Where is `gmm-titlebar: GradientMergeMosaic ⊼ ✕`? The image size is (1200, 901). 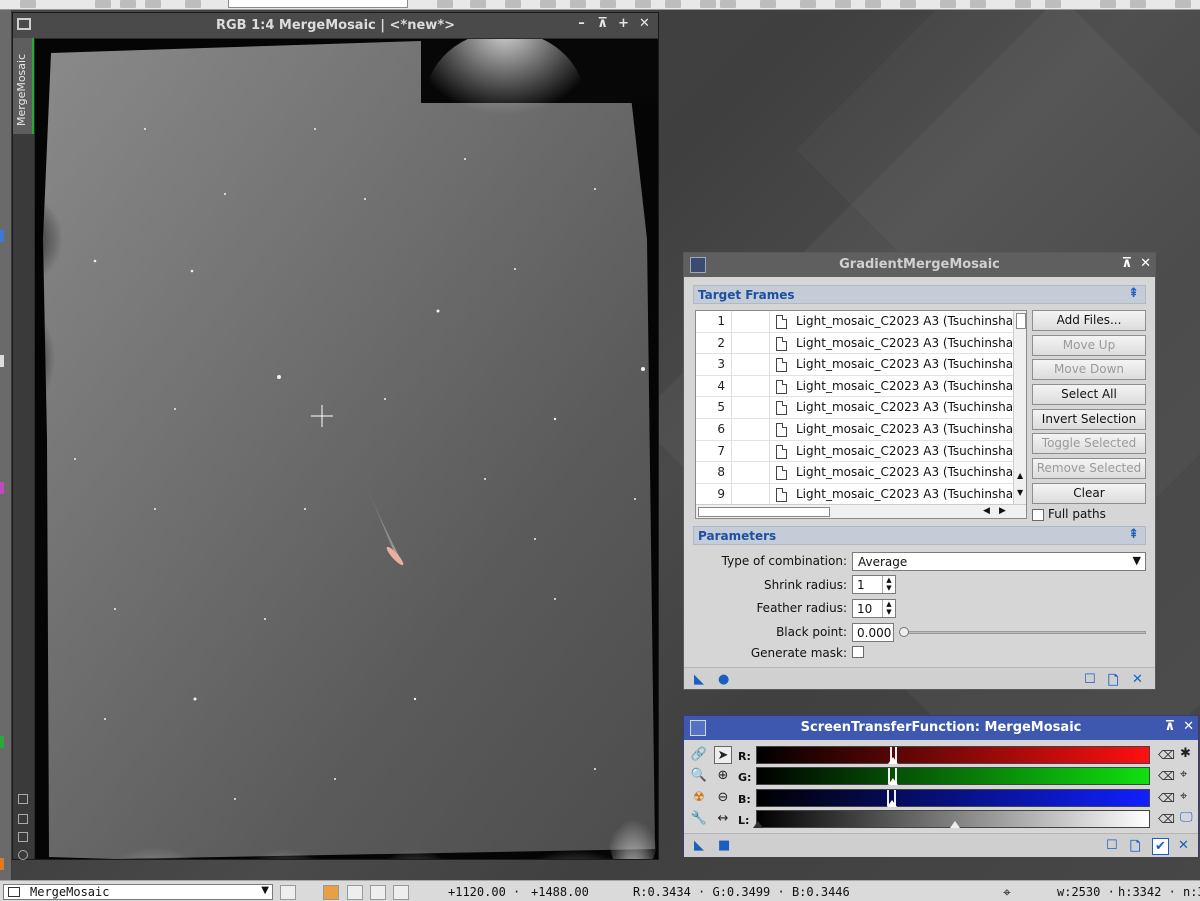 gmm-titlebar: GradientMergeMosaic ⊼ ✕ is located at coordinates (919, 265).